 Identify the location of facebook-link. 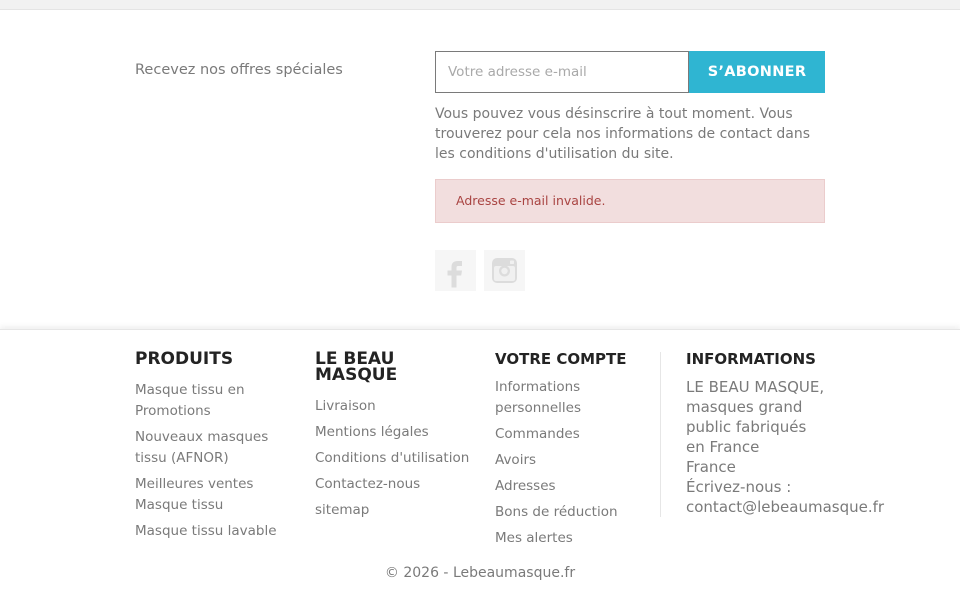
(455, 270).